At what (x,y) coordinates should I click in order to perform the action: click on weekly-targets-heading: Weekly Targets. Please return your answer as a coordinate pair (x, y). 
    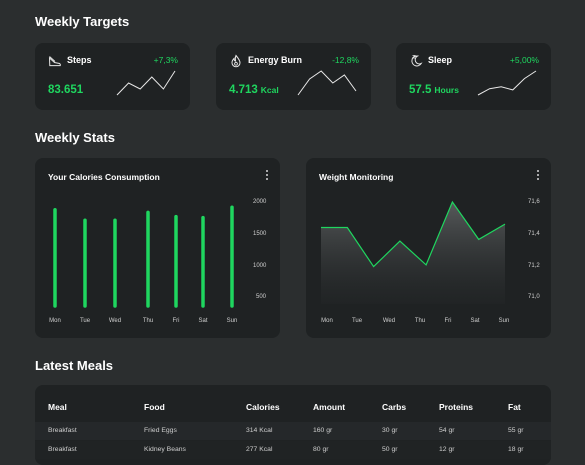
    Looking at the image, I should click on (82, 21).